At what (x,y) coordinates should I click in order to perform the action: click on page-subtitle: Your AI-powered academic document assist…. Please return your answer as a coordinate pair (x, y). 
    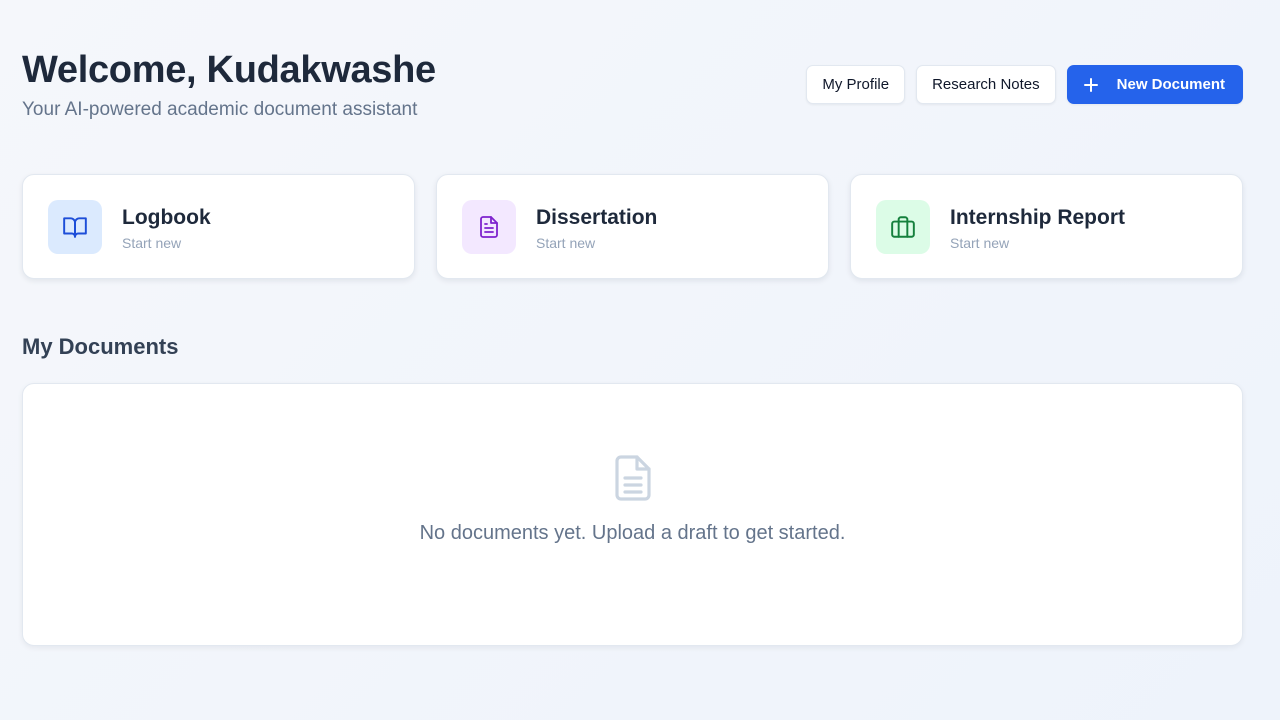
    Looking at the image, I should click on (220, 109).